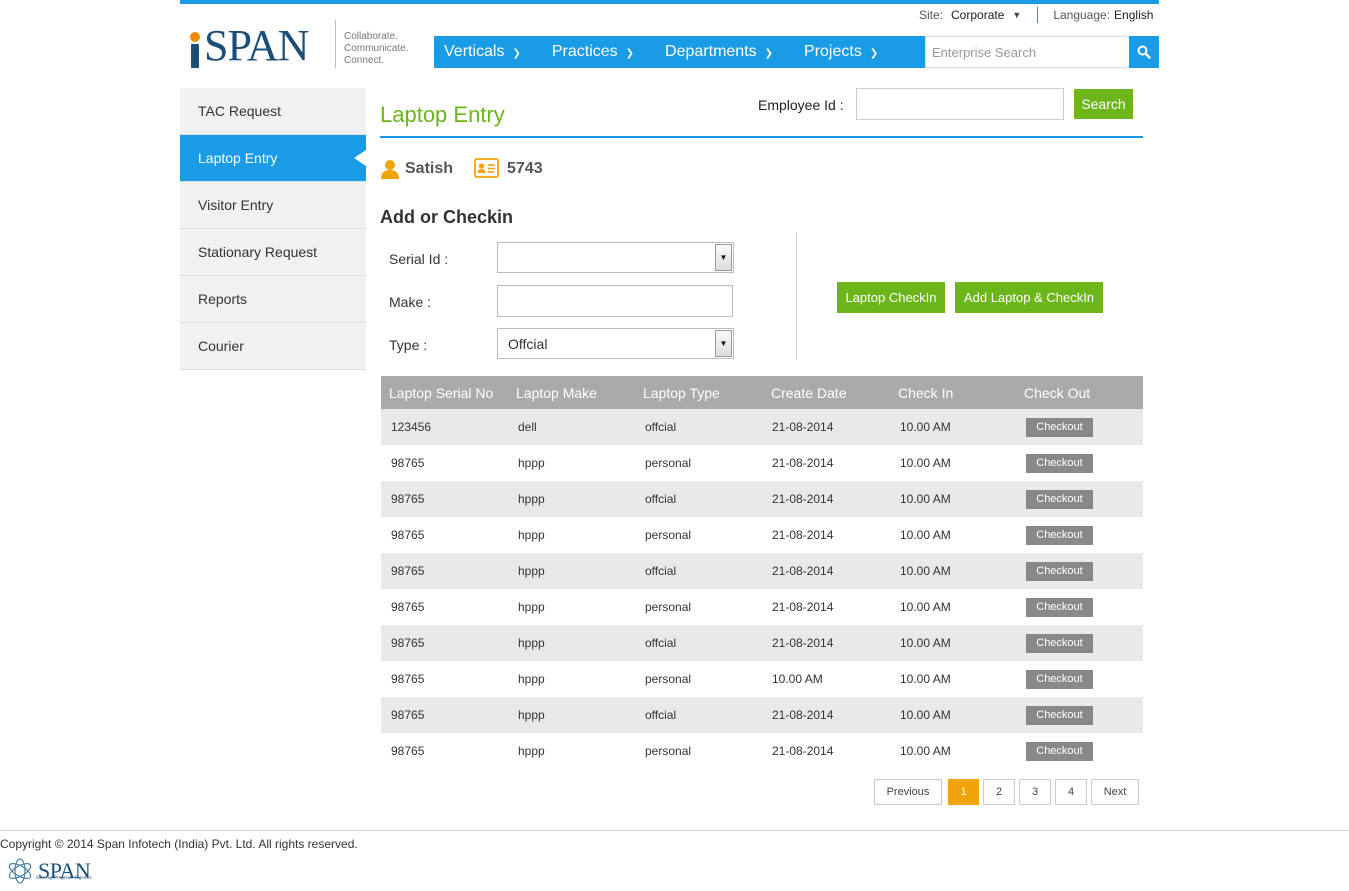 This screenshot has width=1349, height=891. I want to click on logo-tagline: Collaborate. Communicate. Connect., so click(371, 44).